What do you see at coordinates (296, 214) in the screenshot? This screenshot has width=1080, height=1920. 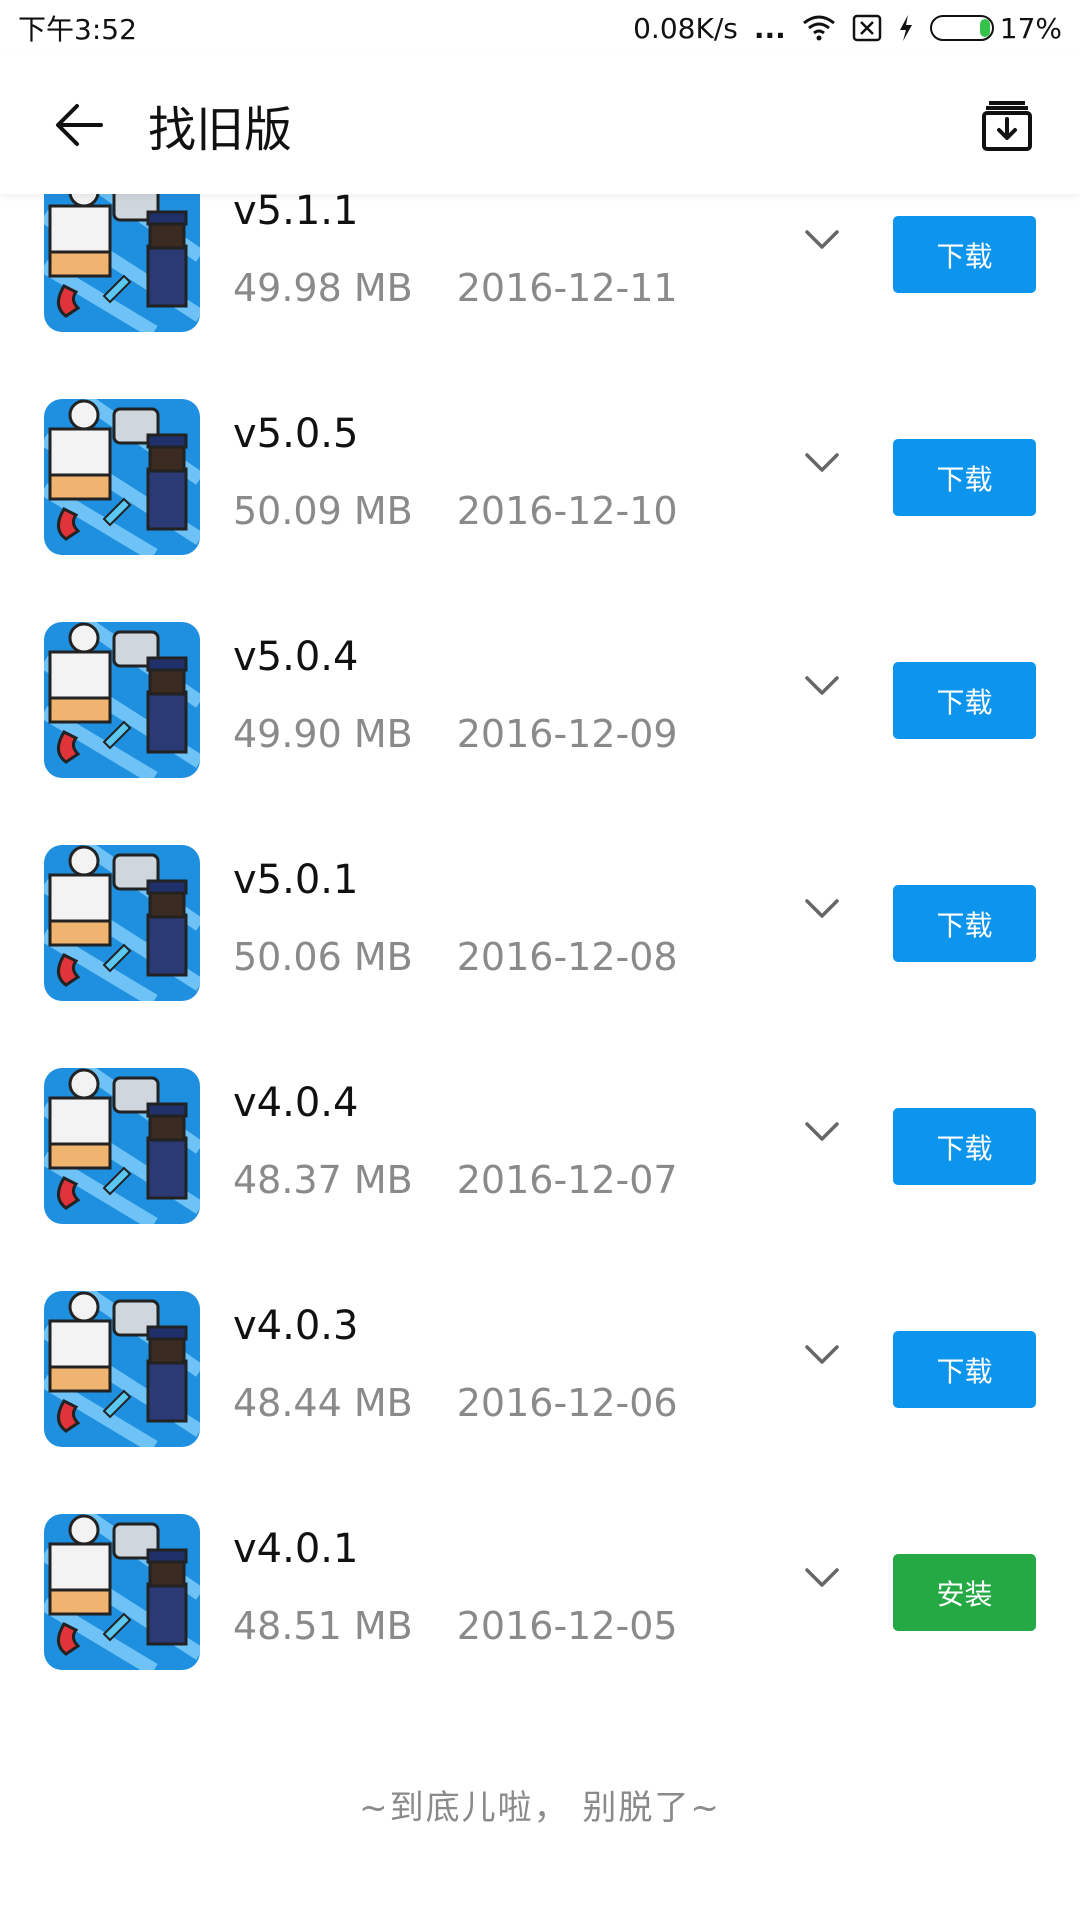 I see `version-label: v5.1.1` at bounding box center [296, 214].